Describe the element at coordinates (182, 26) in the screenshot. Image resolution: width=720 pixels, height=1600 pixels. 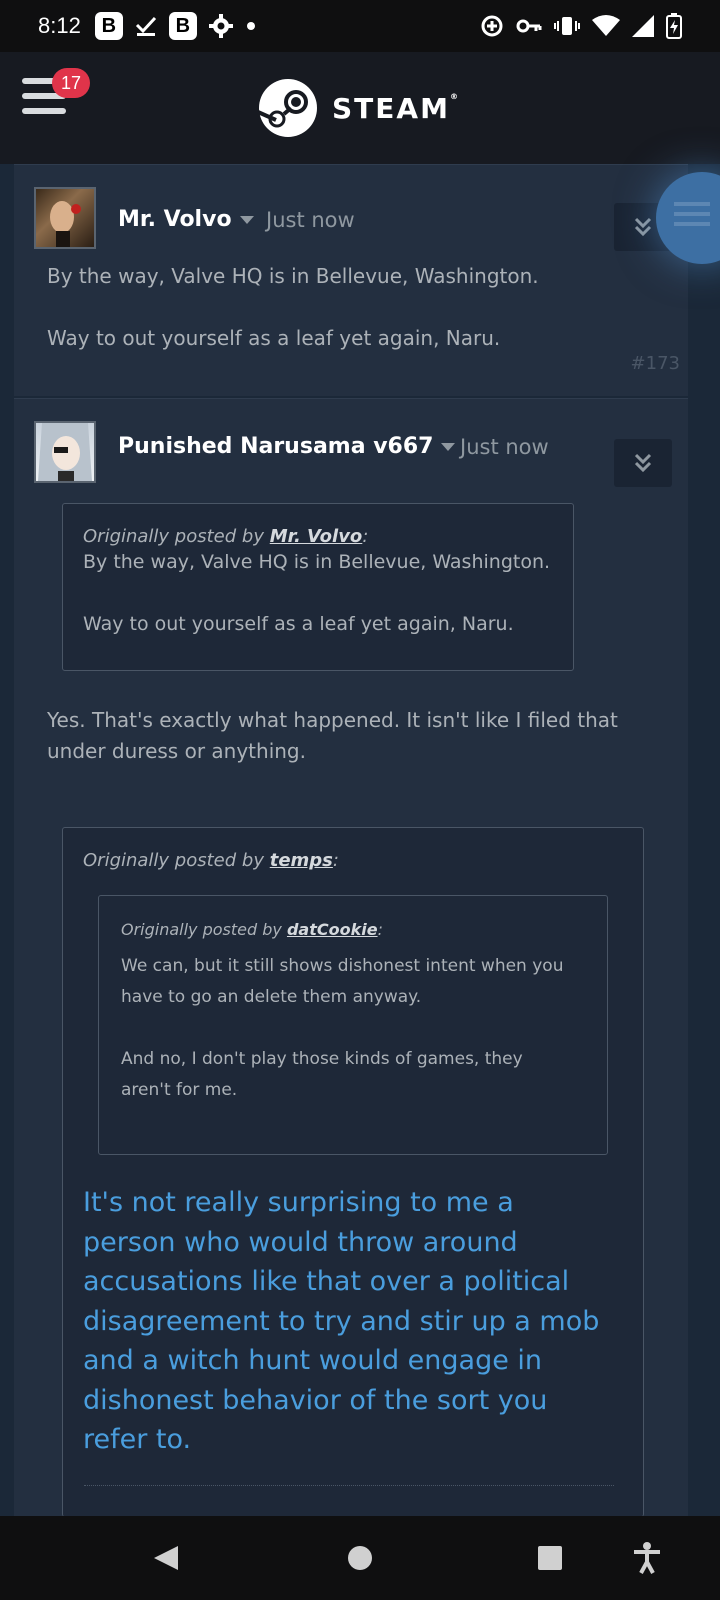
I see `b-app-icon-2: B` at that location.